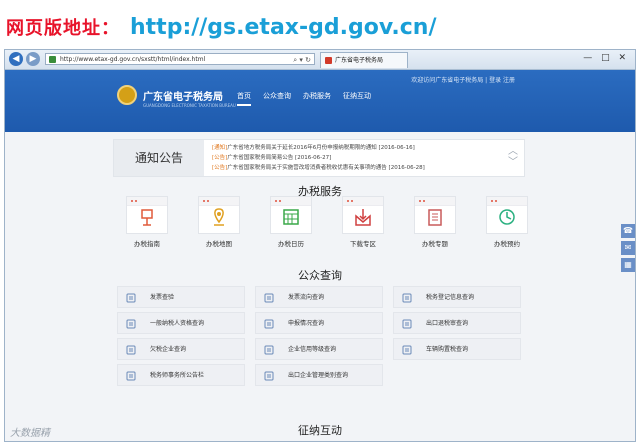 Image resolution: width=638 pixels, height=444 pixels. Describe the element at coordinates (177, 323) in the screenshot. I see `query-label: 一般纳税人资格查询` at that location.